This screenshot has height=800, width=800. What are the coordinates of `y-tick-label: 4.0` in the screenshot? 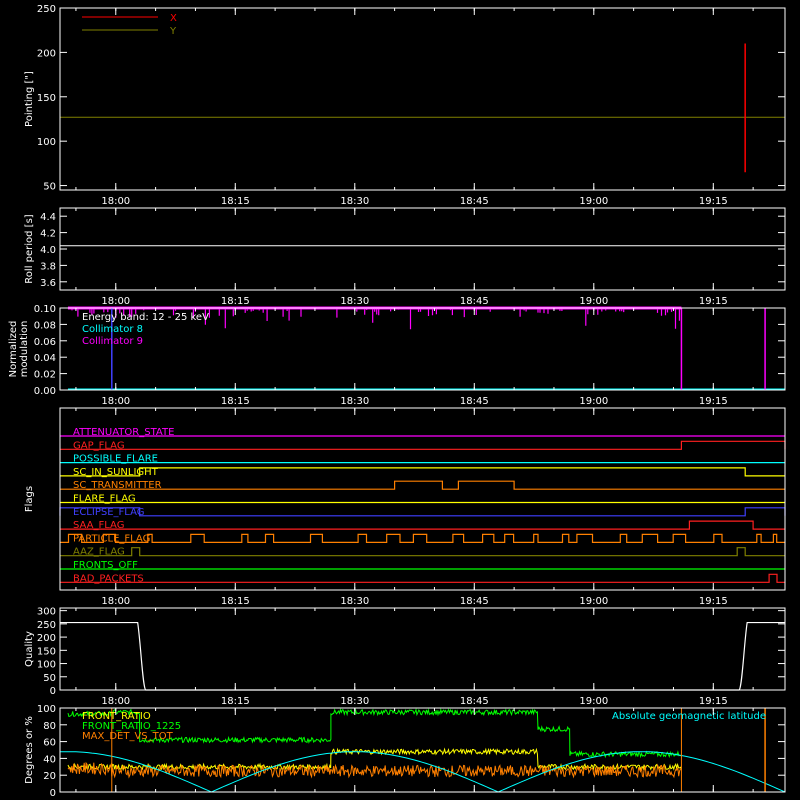 It's located at (48, 250).